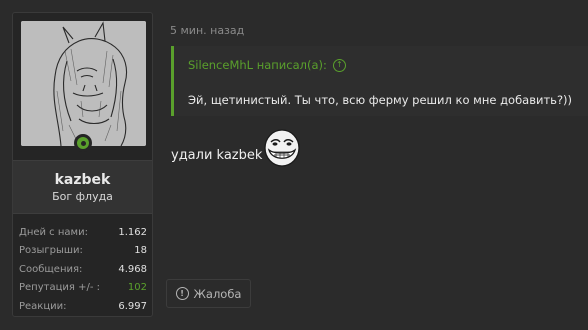 The image size is (588, 330). I want to click on troll-face-smiley-icon, so click(282, 148).